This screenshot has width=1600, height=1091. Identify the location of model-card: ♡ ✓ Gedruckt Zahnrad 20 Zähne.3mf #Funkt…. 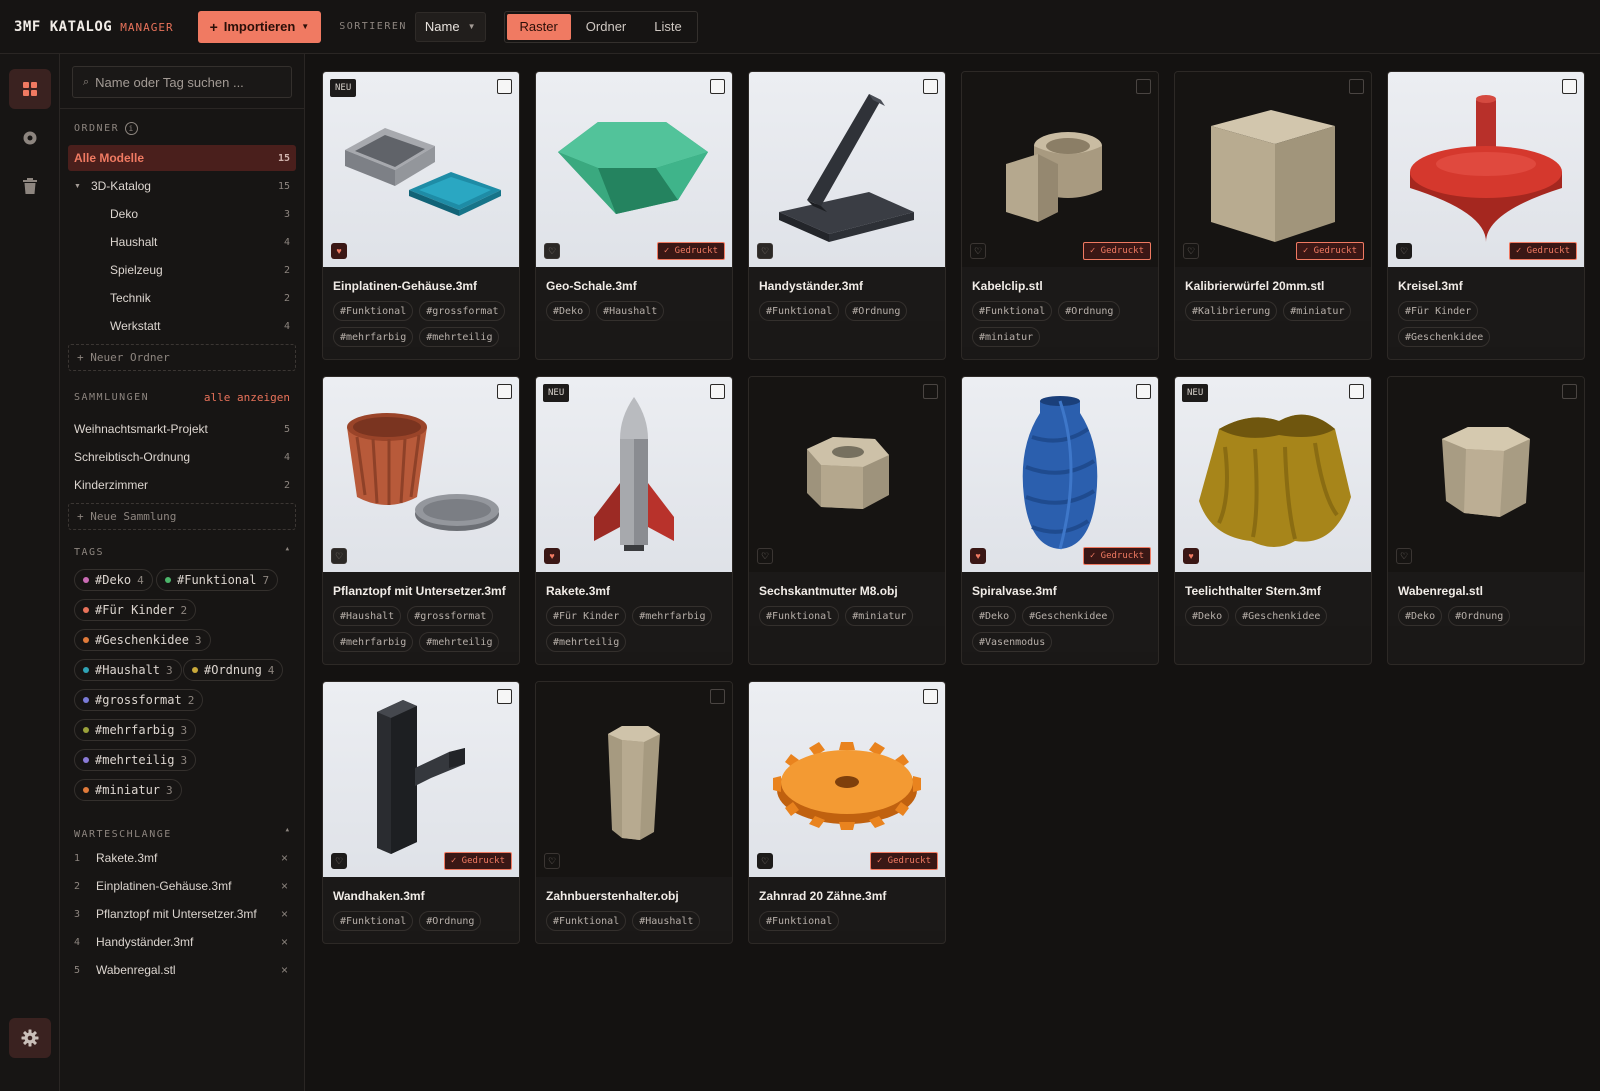
(847, 812).